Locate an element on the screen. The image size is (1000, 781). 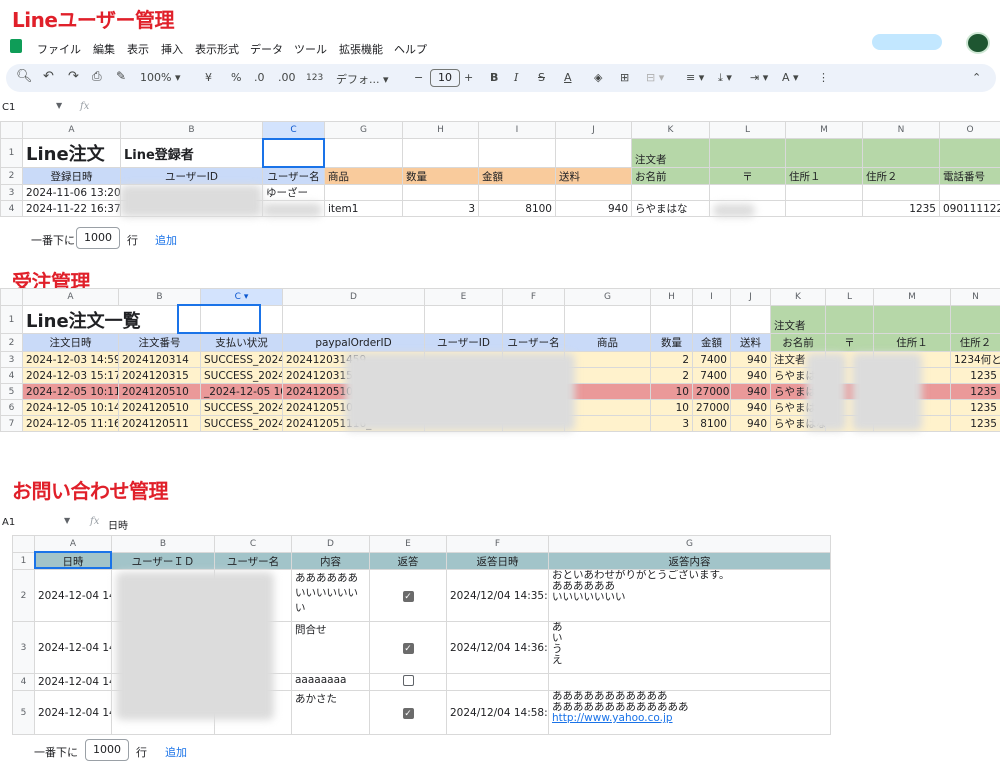
header-cell: 支払い状況 is located at coordinates (241, 342).